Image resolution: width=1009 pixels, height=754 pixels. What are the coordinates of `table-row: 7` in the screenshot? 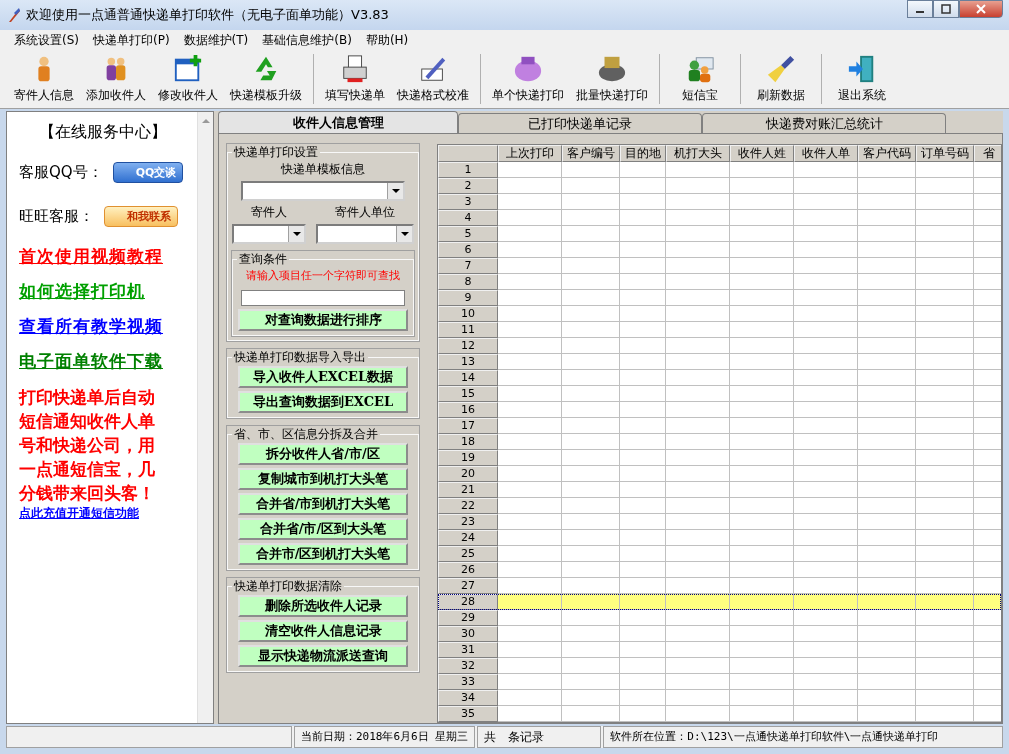 It's located at (719, 266).